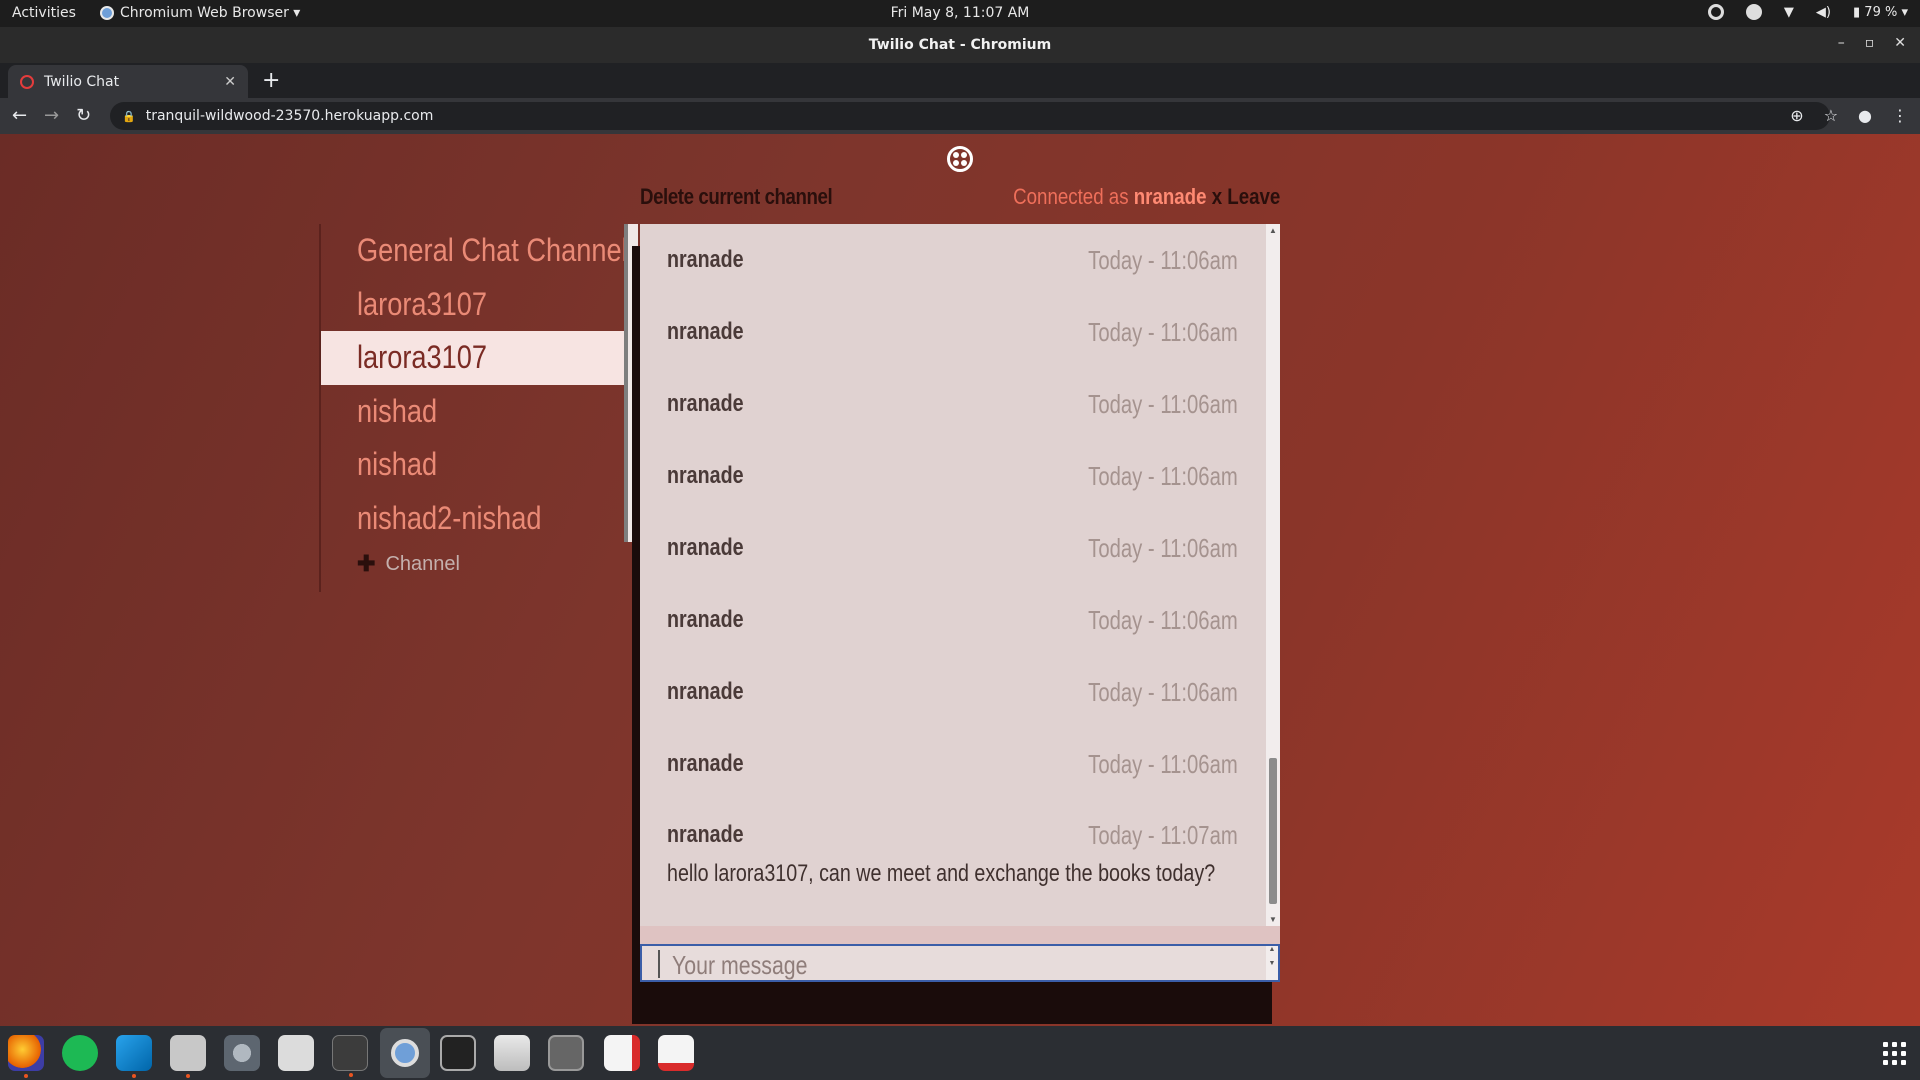 The width and height of the screenshot is (1920, 1080). I want to click on channel-name: General Chat Channel, so click(492, 250).